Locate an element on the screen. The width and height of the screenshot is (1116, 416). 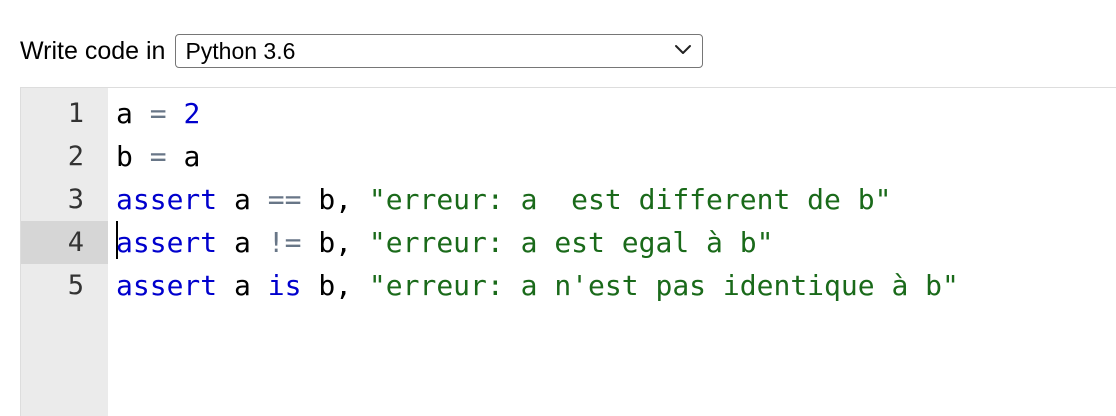
code-token-kw: is is located at coordinates (284, 285).